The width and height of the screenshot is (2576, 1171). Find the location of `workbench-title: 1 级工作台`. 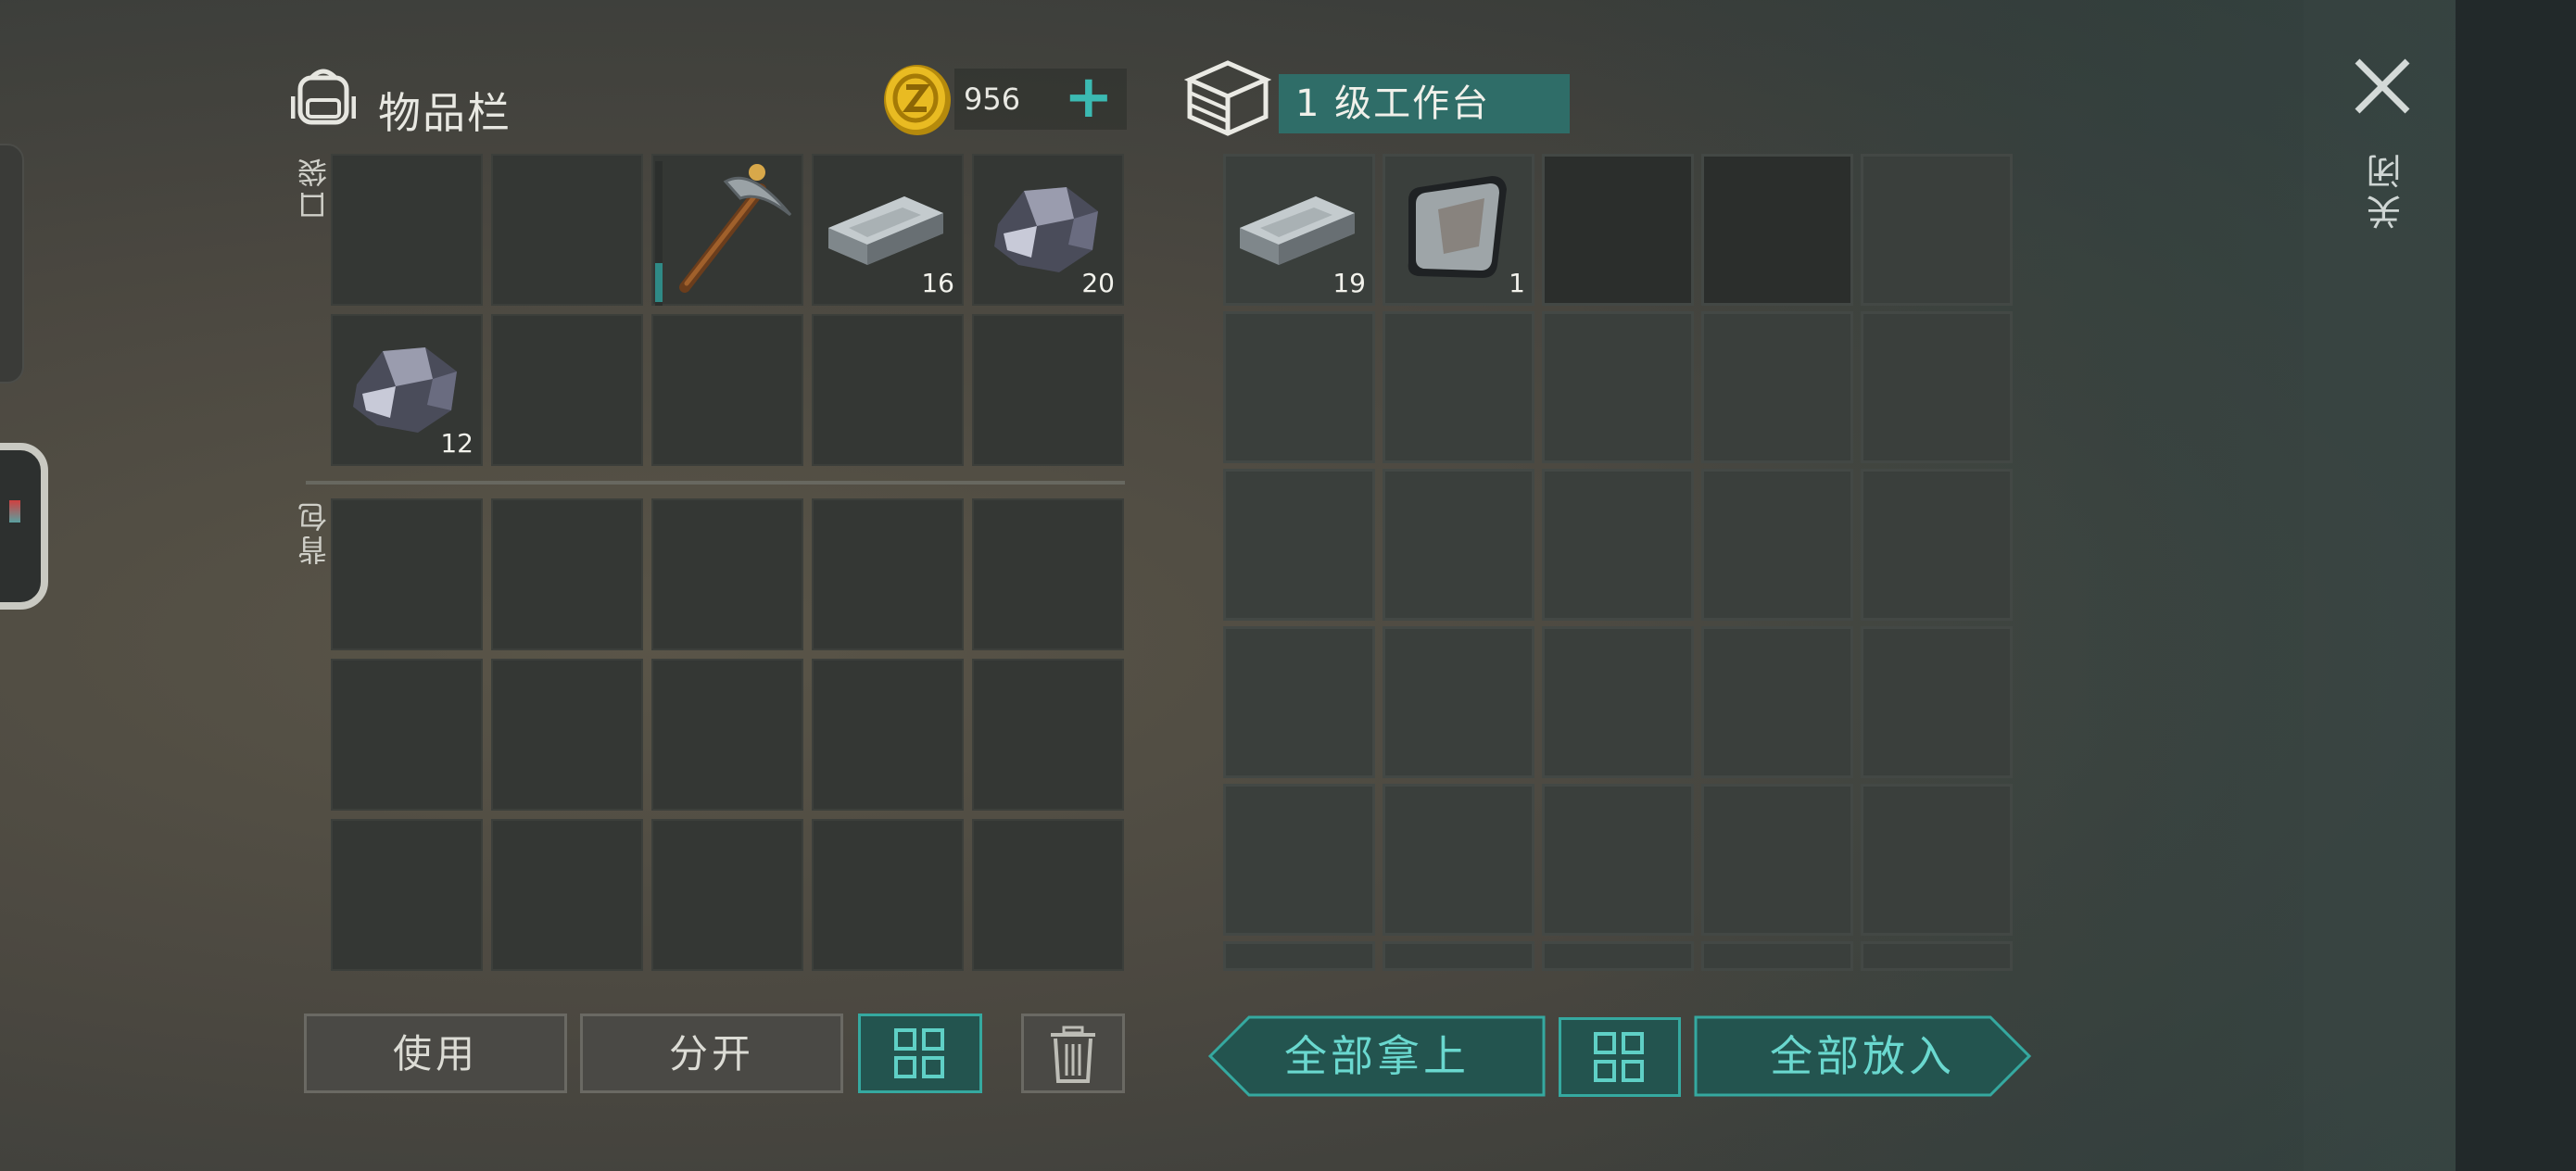

workbench-title: 1 级工作台 is located at coordinates (1424, 104).